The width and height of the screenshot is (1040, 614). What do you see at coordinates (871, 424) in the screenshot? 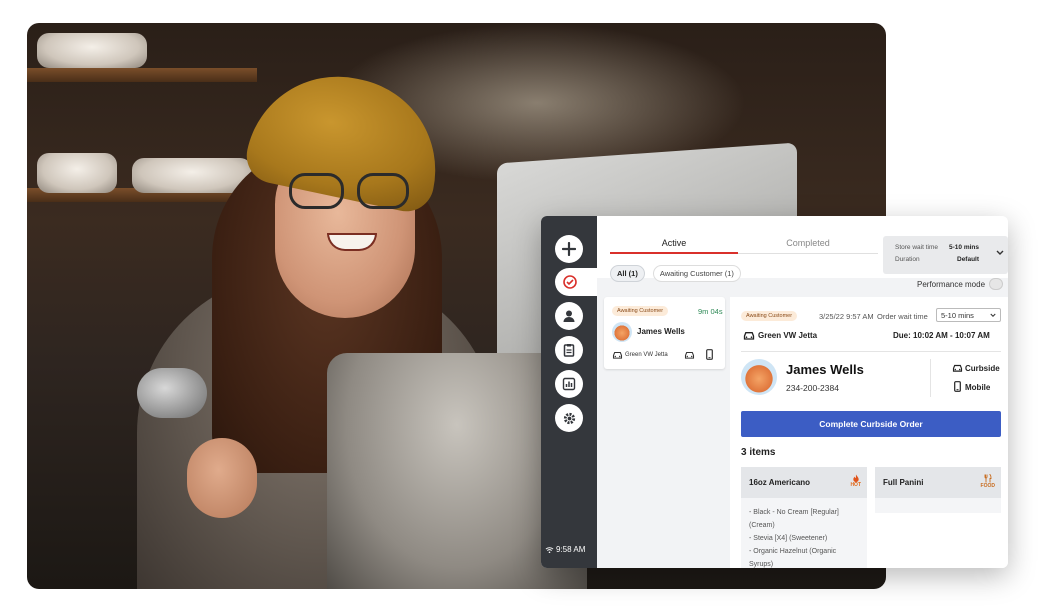
I see `complete-curbside-order-button: Complete Curbside Order` at bounding box center [871, 424].